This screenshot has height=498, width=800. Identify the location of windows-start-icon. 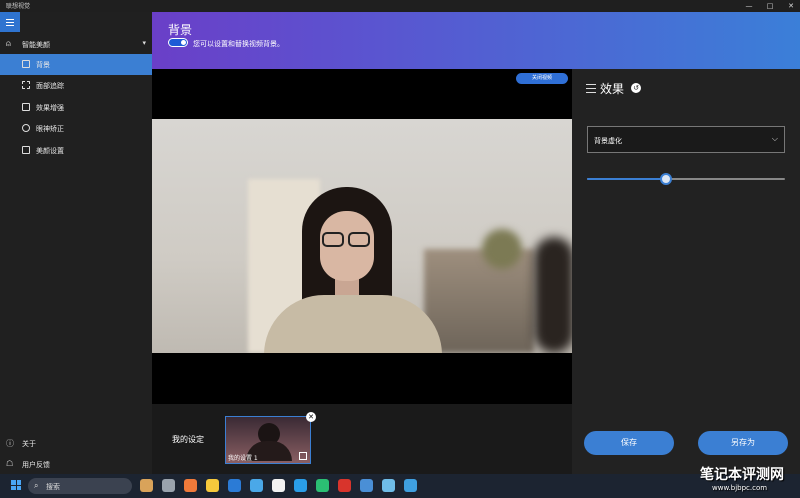
(16, 485).